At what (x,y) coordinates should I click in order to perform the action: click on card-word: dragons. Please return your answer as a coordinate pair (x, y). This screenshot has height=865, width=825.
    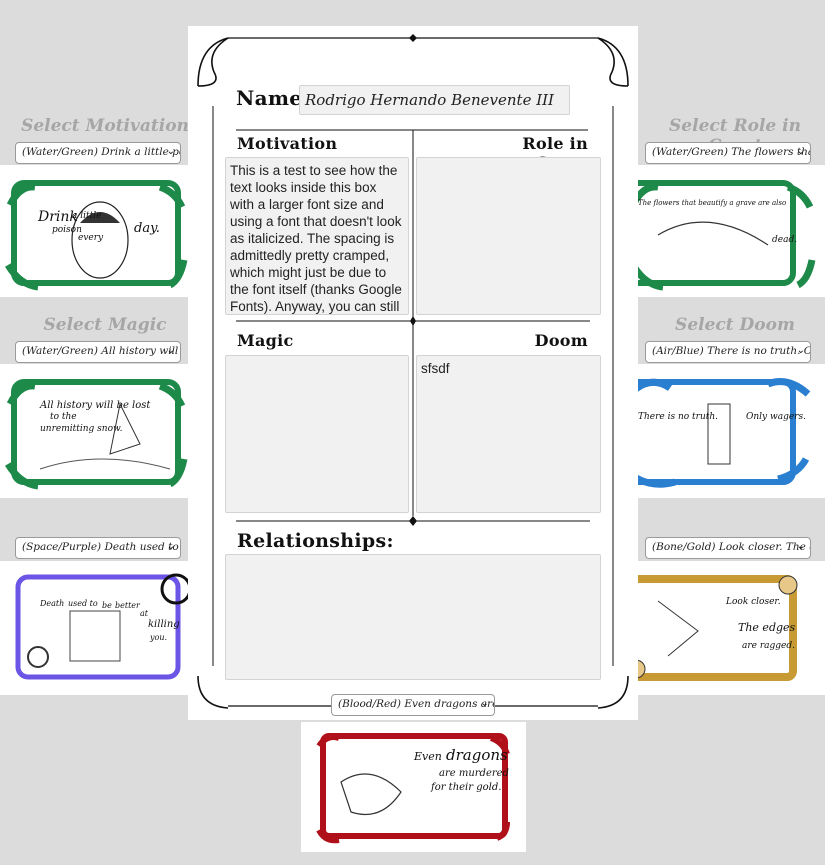
    Looking at the image, I should click on (477, 755).